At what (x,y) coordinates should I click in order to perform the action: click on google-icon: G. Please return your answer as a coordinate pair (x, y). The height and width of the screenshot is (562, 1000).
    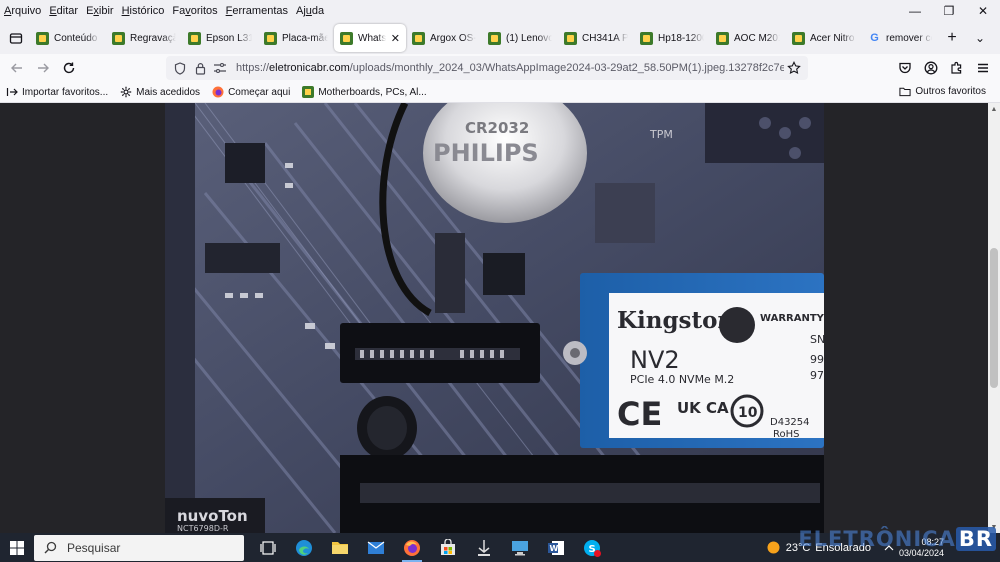
    Looking at the image, I should click on (874, 38).